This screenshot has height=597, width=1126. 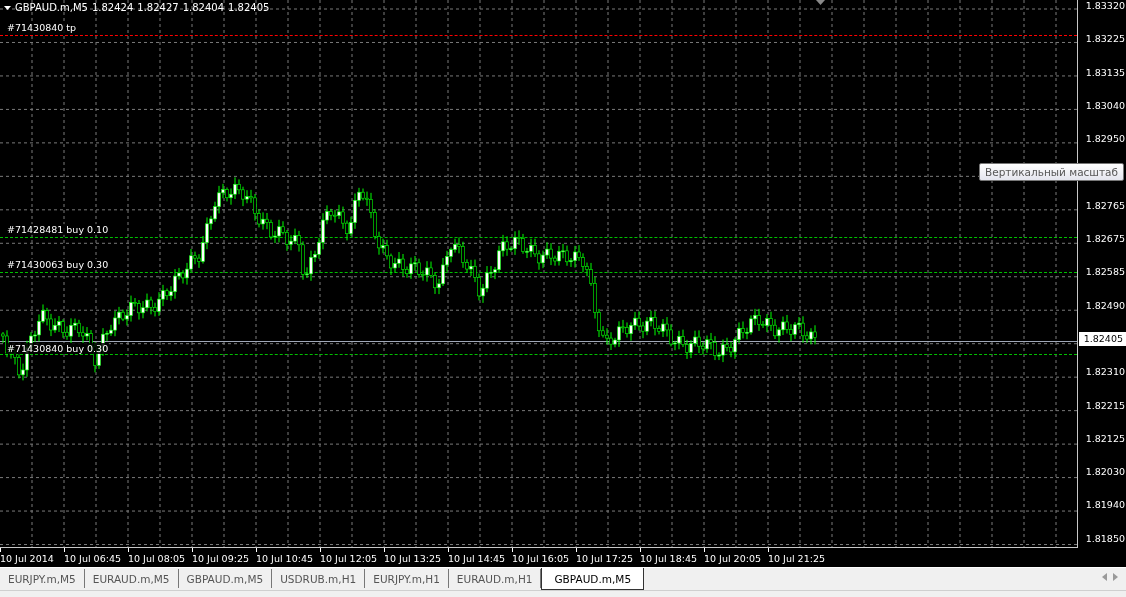 I want to click on price-axis-label: 1.82310, so click(x=1105, y=372).